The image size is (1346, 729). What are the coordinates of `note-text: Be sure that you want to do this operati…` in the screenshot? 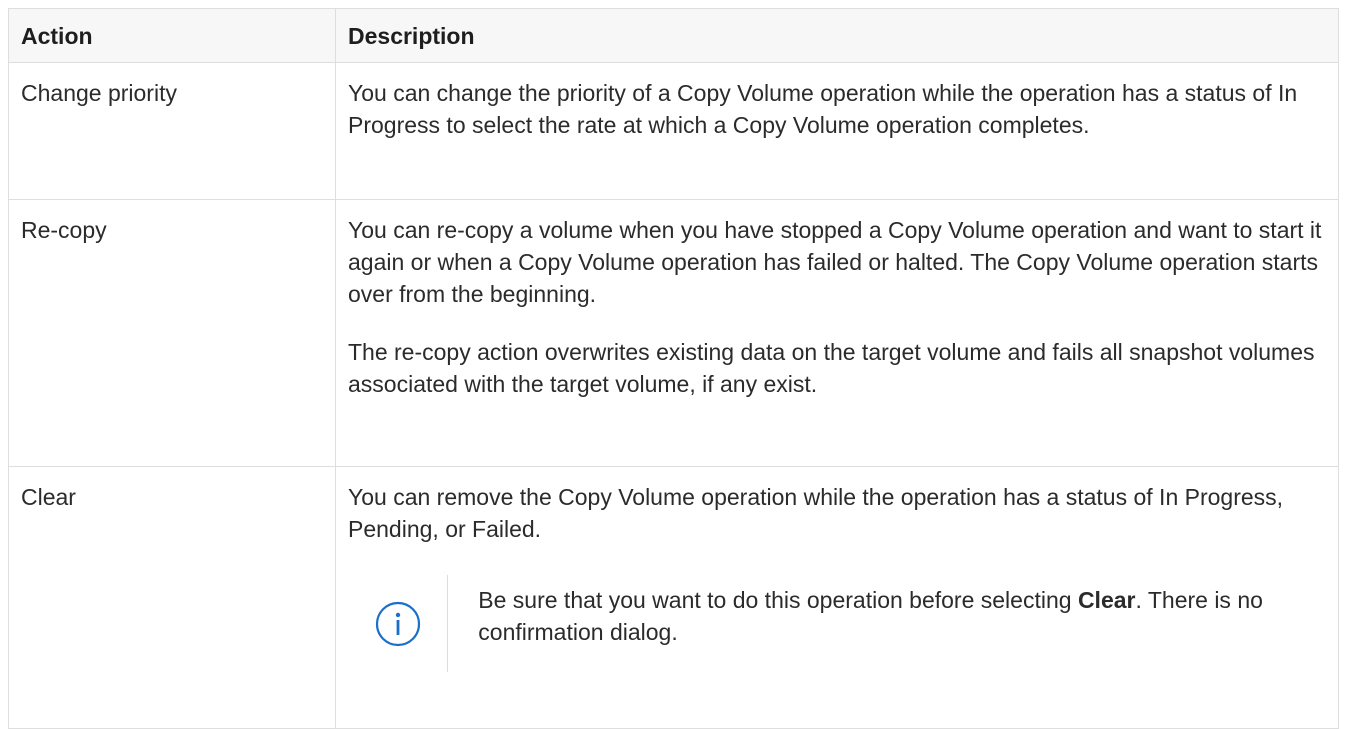 It's located at (887, 623).